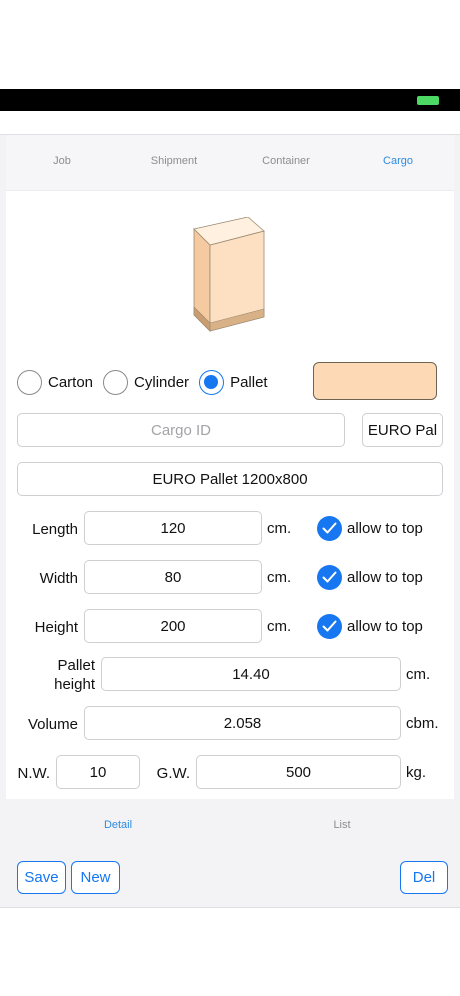 This screenshot has width=460, height=996. I want to click on tab-cargo: Cargo, so click(398, 161).